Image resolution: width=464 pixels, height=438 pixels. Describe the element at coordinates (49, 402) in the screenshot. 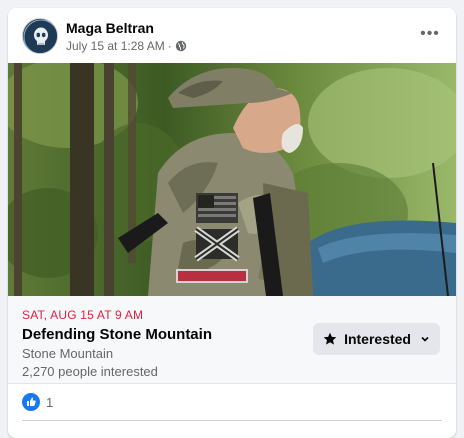

I see `reaction-count: 1` at that location.